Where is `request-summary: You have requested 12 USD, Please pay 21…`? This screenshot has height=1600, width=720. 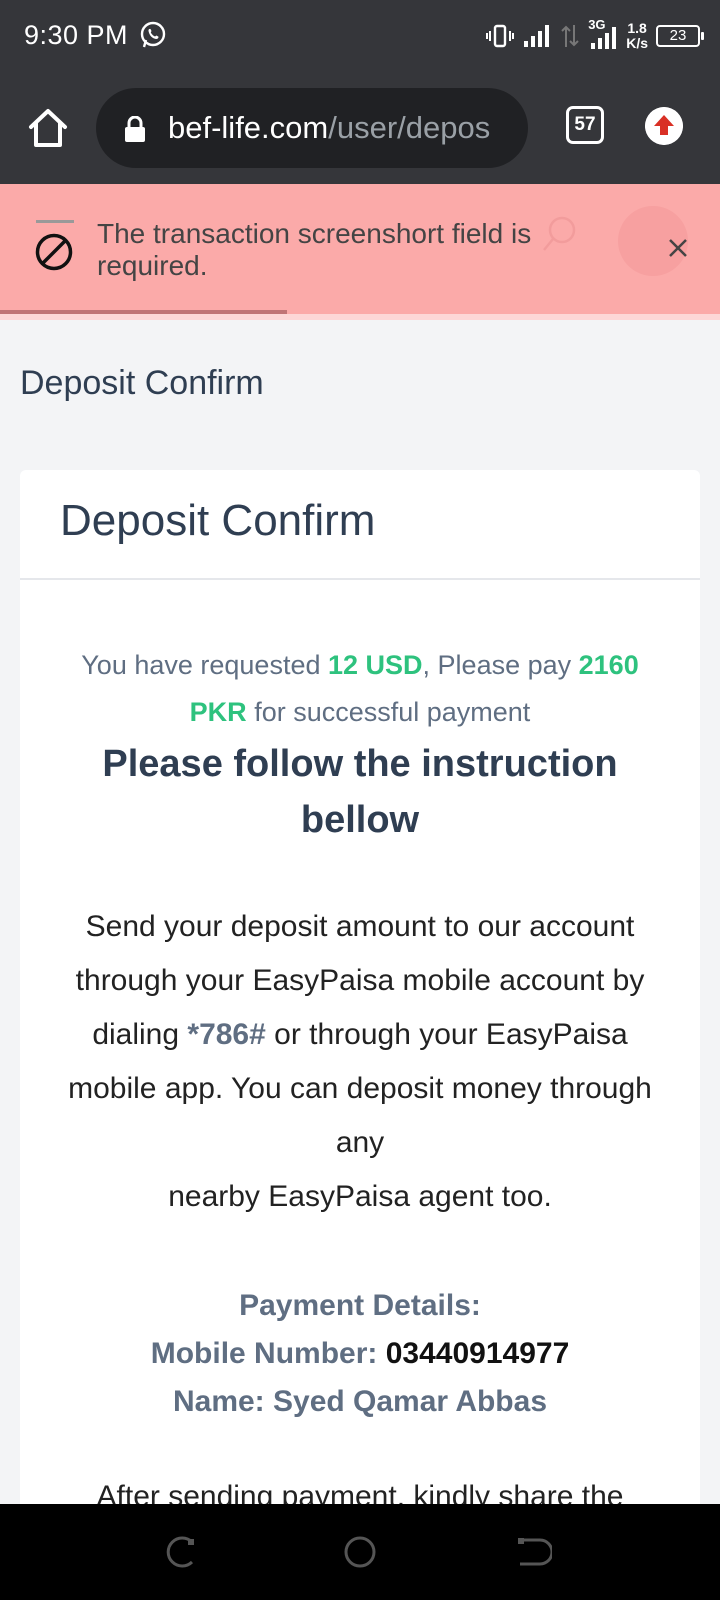
request-summary: You have requested 12 USD, Please pay 21… is located at coordinates (360, 689).